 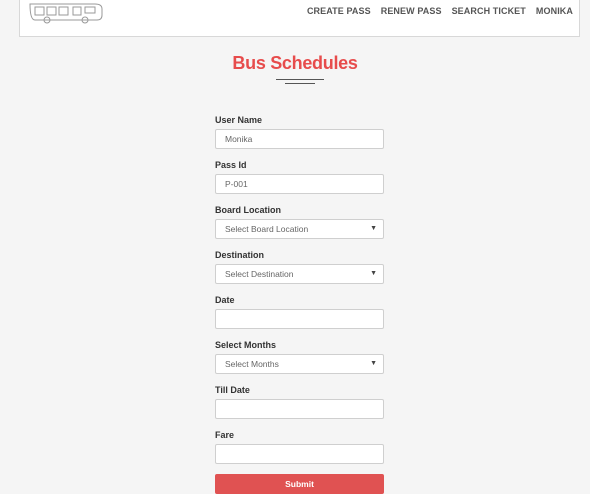 I want to click on board-location-select: Select Board Location ▼, so click(x=299, y=229).